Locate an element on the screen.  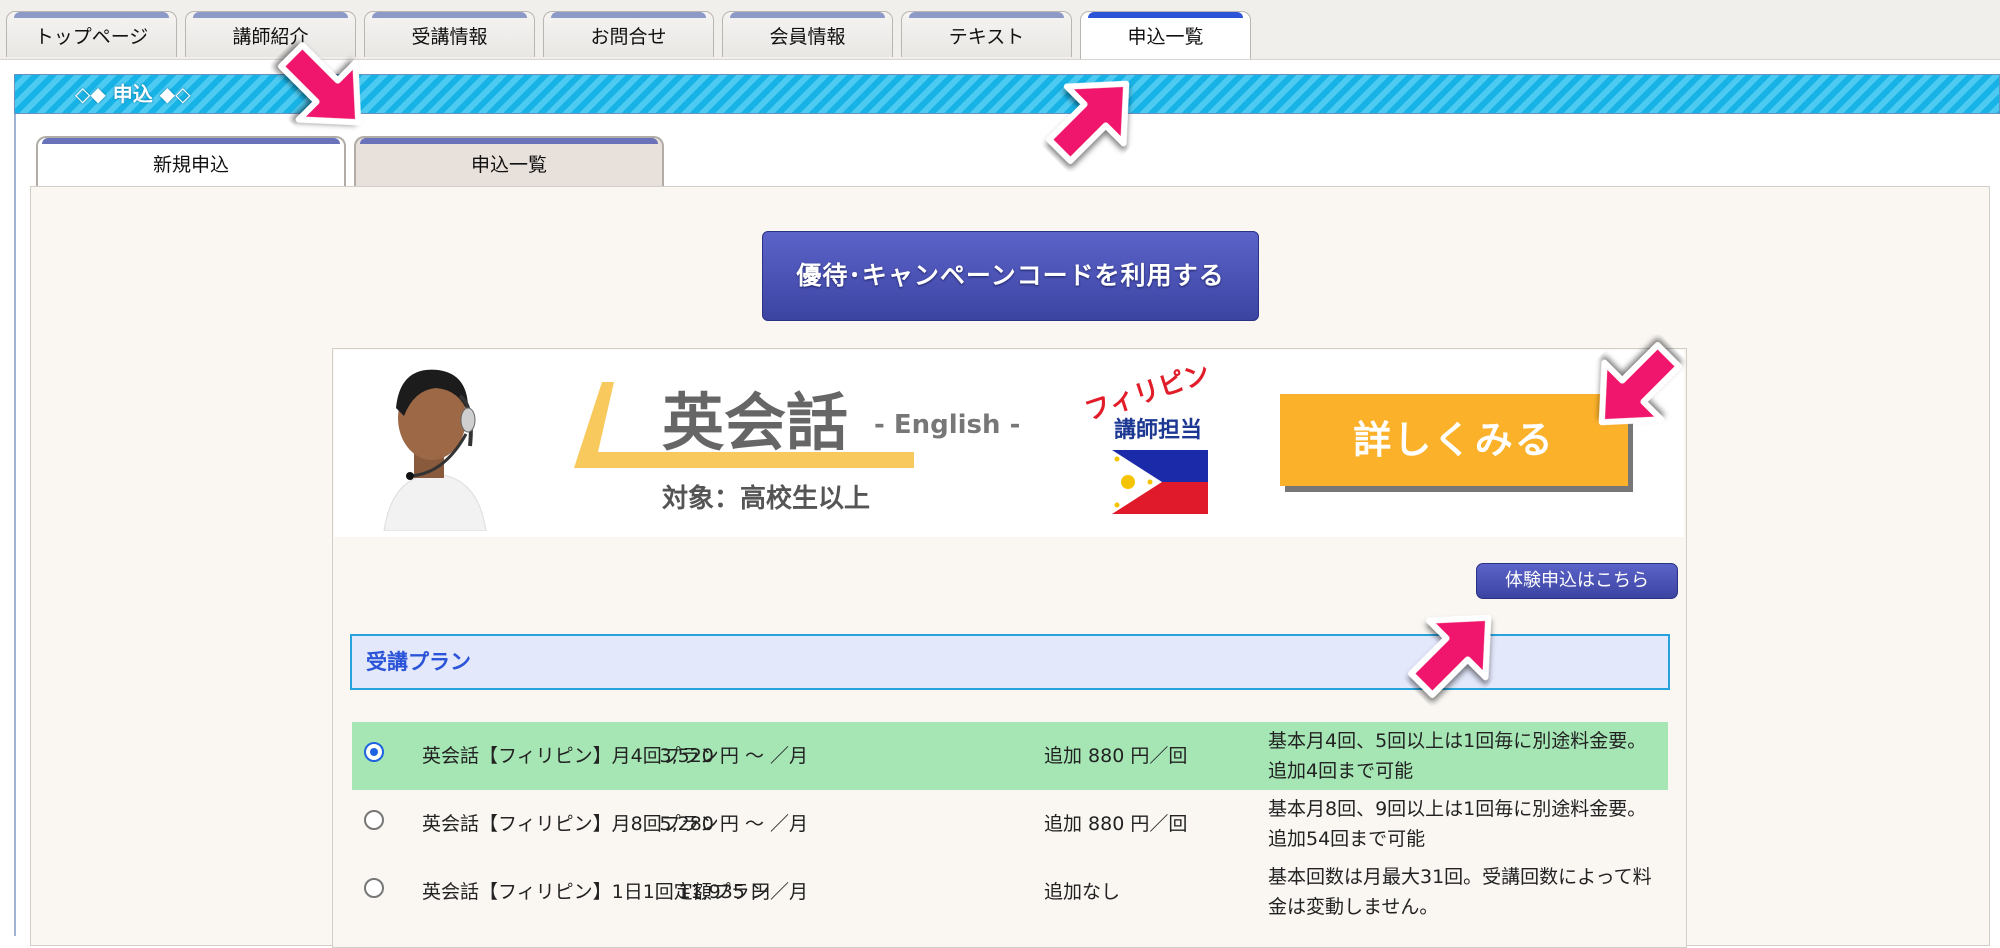
plan-price: 3,520 円 〜 ／月 is located at coordinates (733, 756).